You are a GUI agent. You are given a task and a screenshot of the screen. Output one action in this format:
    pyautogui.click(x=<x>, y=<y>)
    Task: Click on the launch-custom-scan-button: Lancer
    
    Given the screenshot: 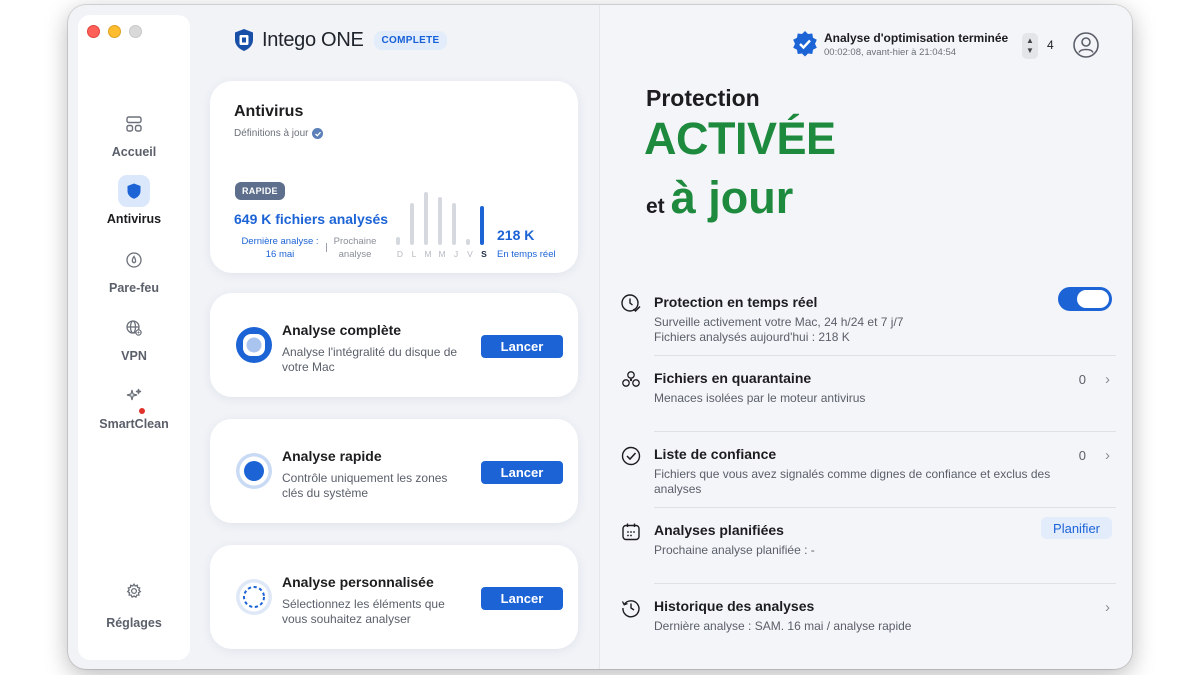 What is the action you would take?
    pyautogui.click(x=522, y=598)
    